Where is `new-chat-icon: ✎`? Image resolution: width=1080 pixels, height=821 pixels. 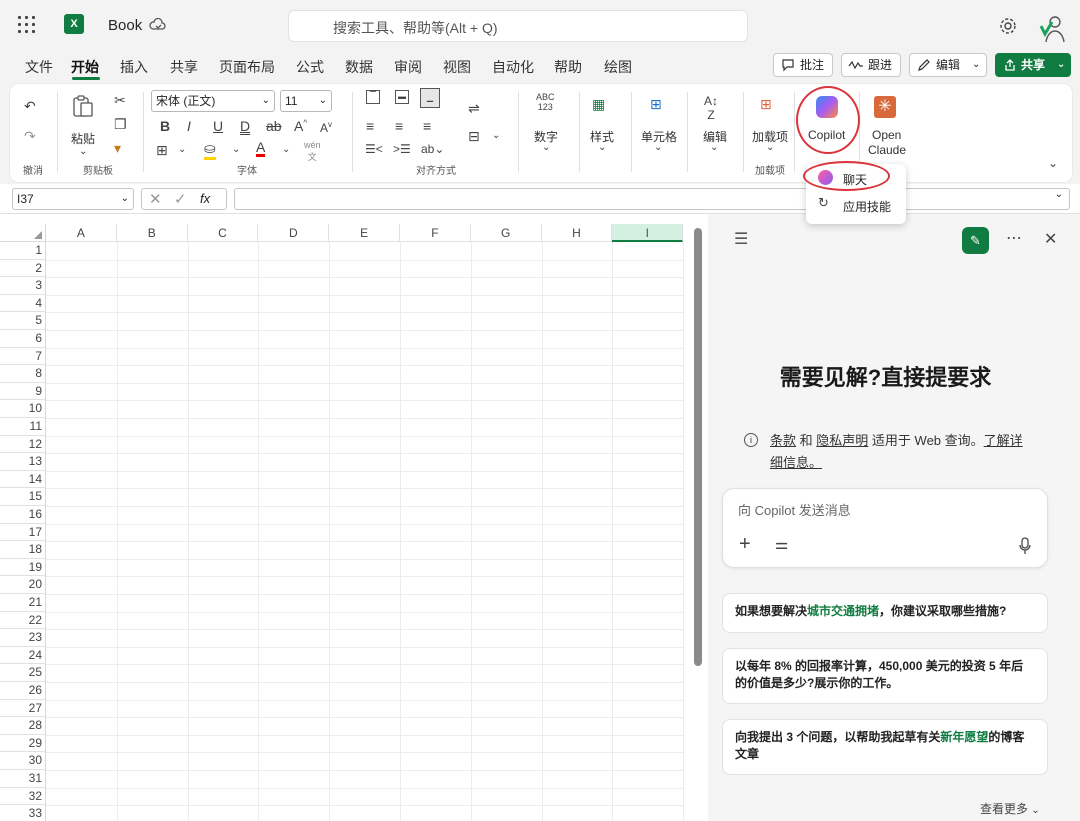
new-chat-icon: ✎ is located at coordinates (975, 240).